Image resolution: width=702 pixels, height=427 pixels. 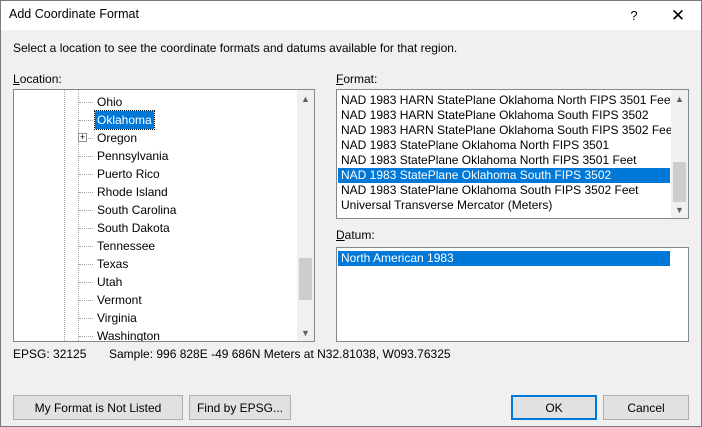 I want to click on close-button: ✕, so click(x=678, y=15).